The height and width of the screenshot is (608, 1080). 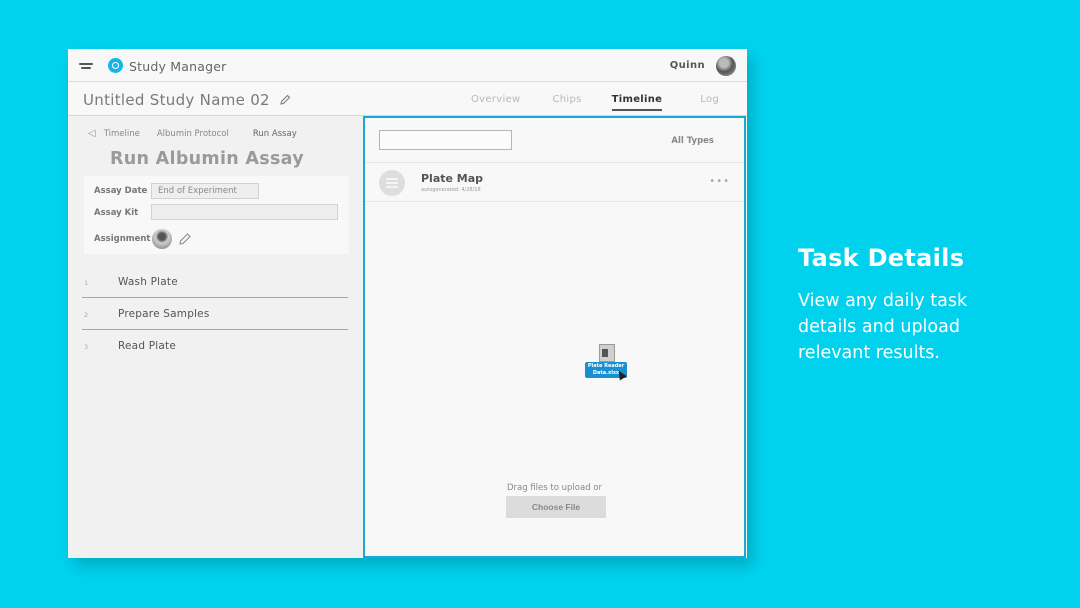 I want to click on choose-file-button: Choose File, so click(x=556, y=507).